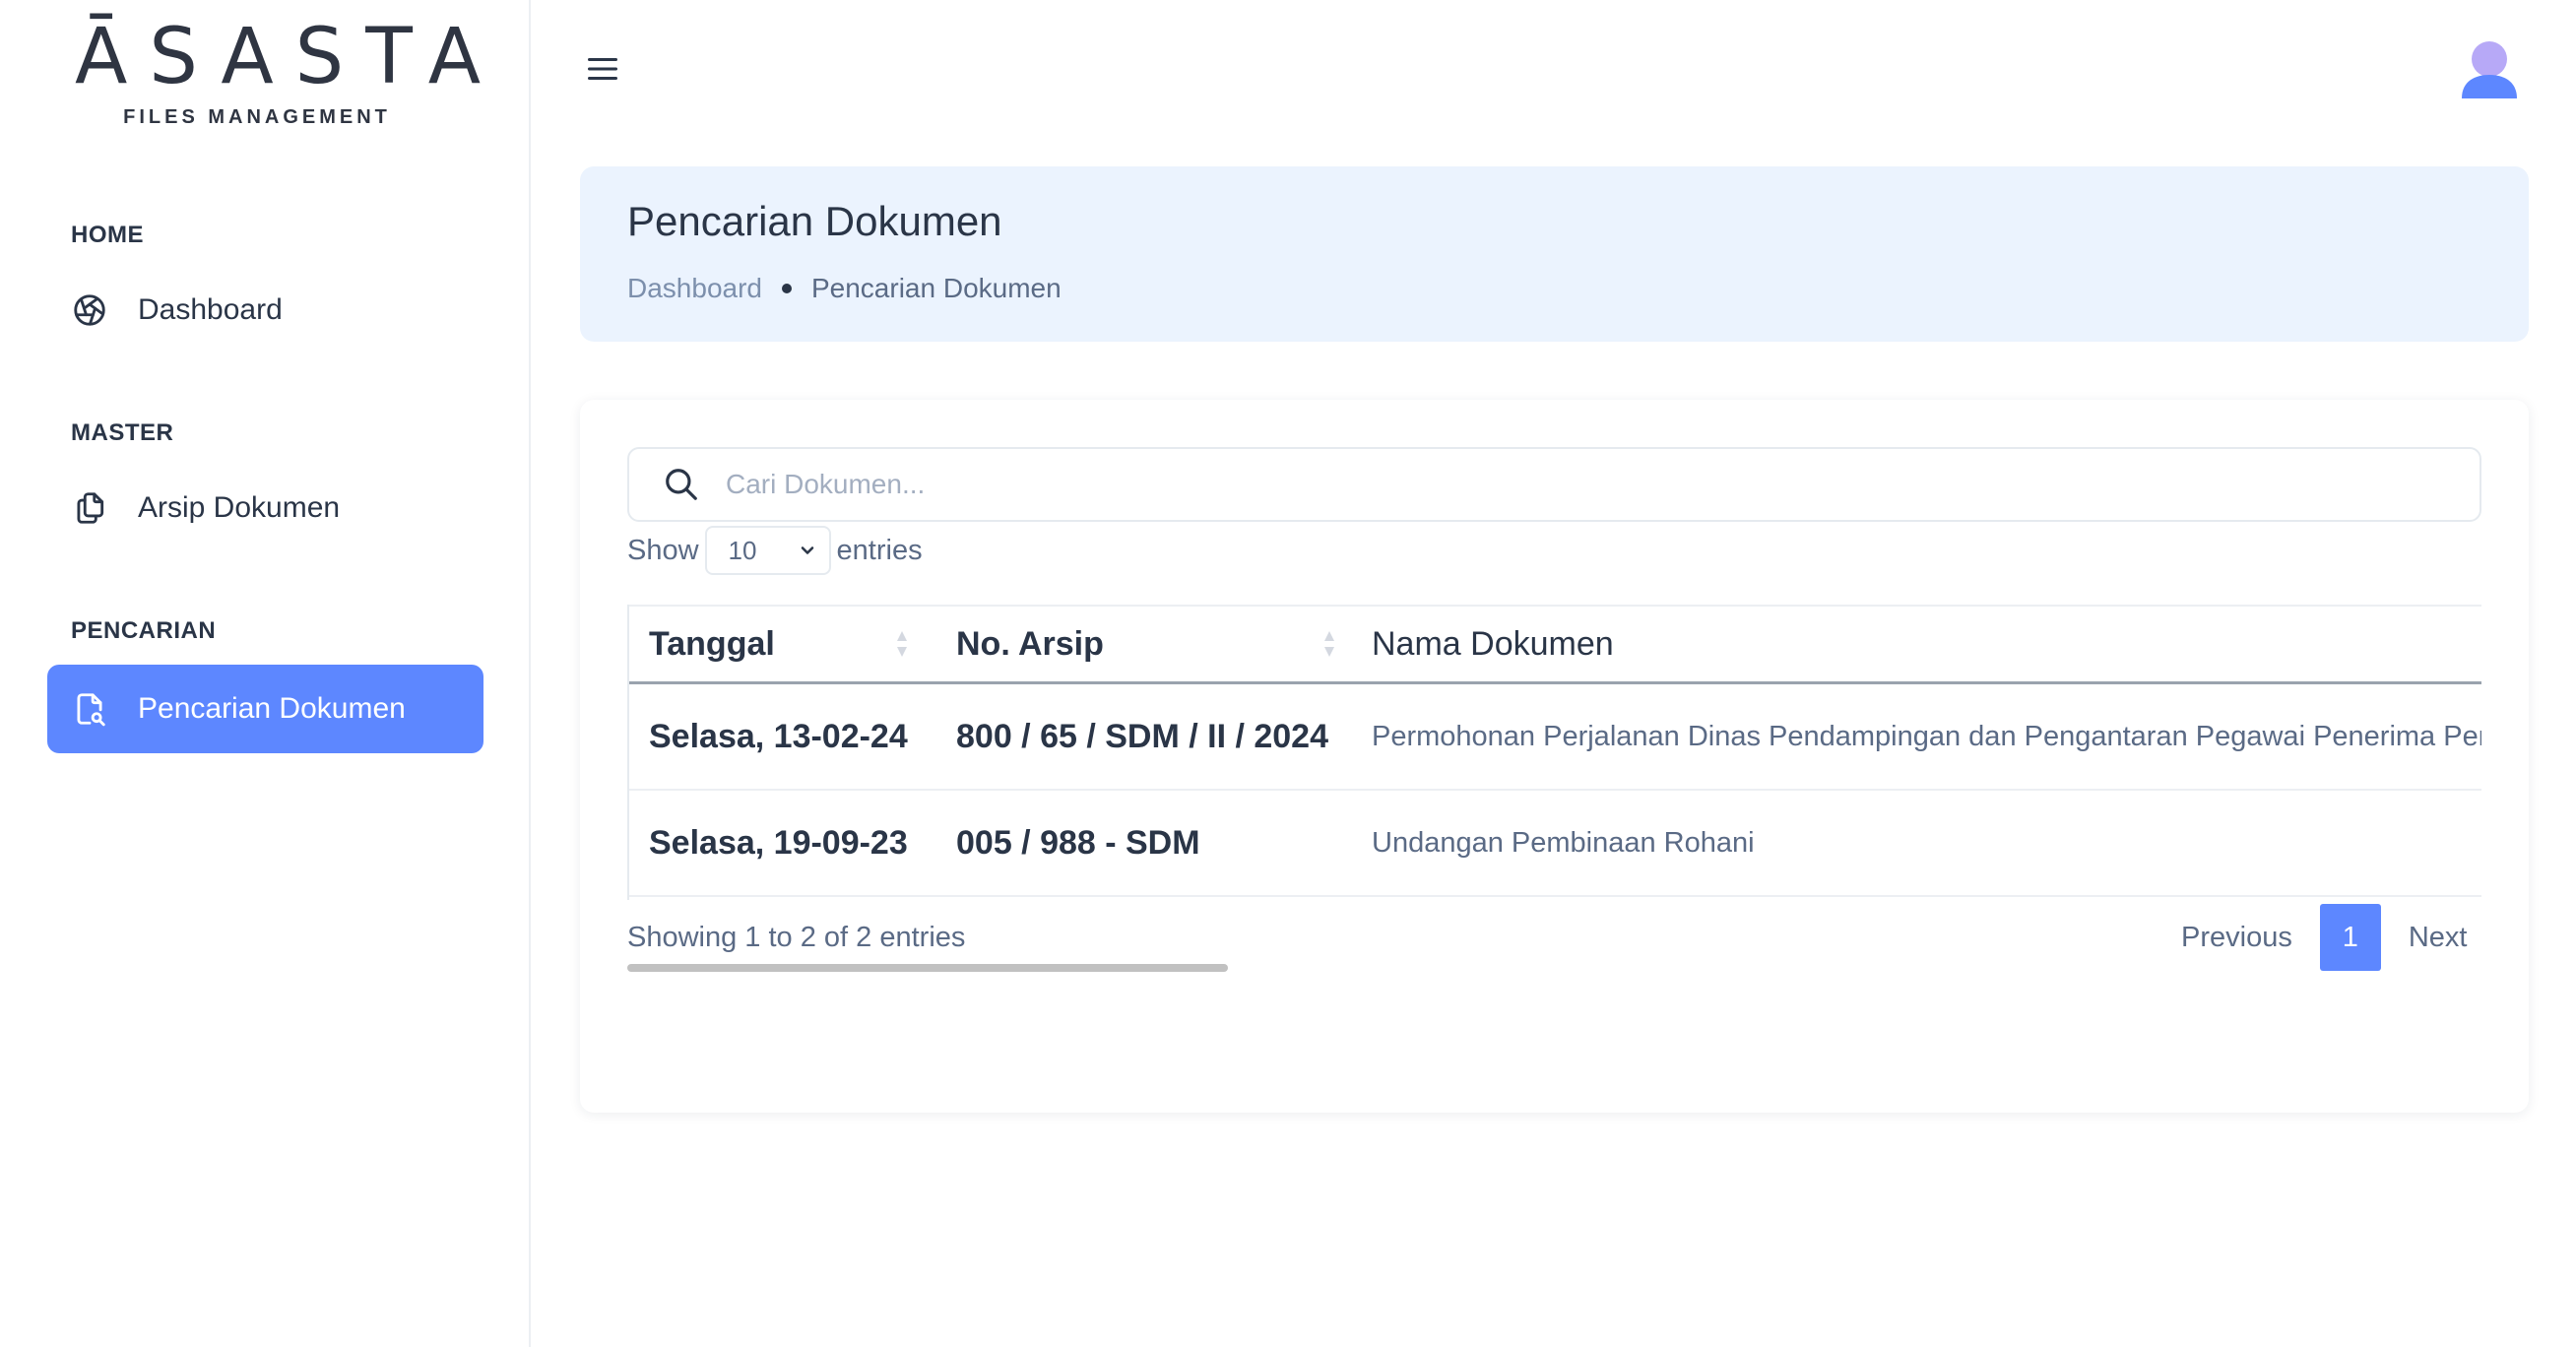 The height and width of the screenshot is (1347, 2576). I want to click on sidebar-item-label: Arsip Dokumen, so click(239, 507).